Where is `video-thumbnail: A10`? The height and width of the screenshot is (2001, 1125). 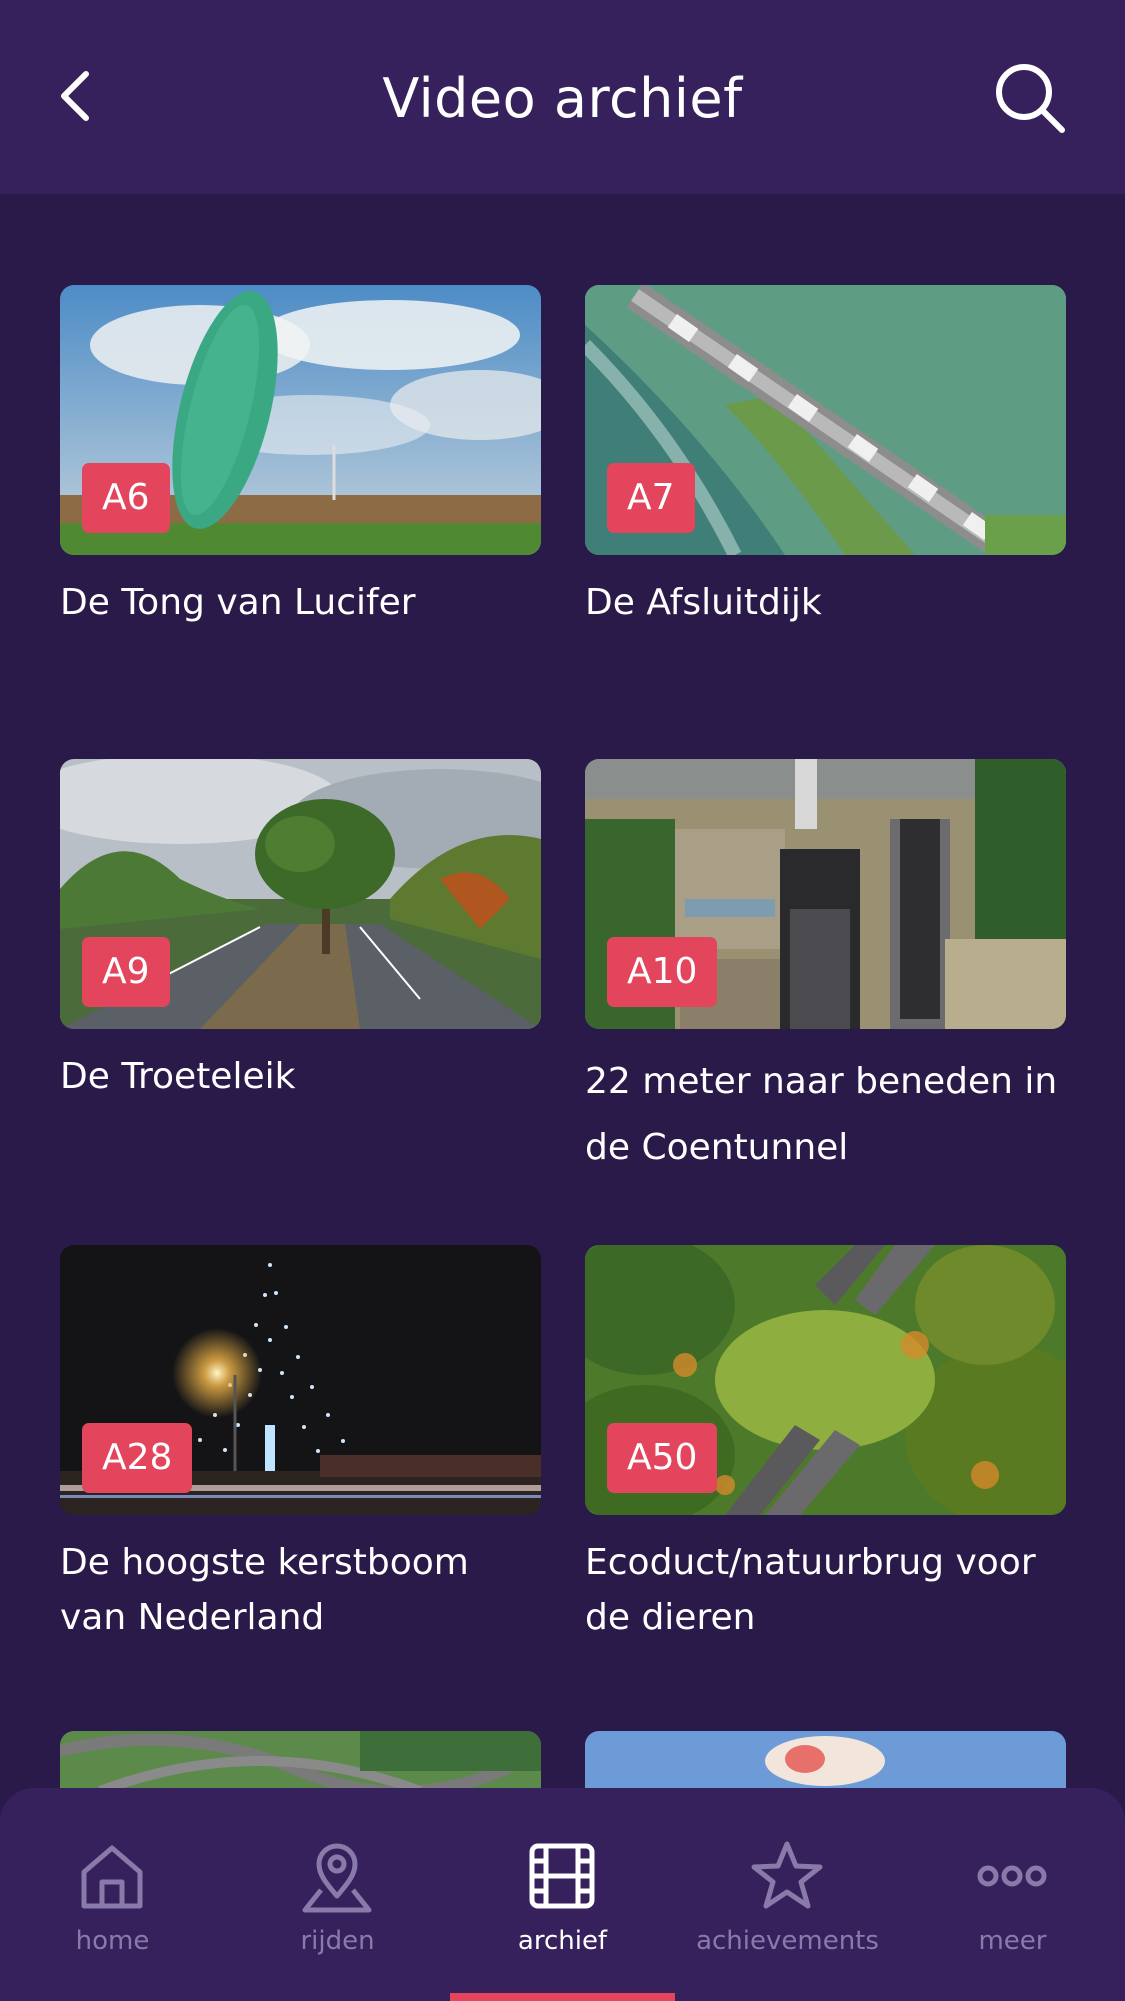
video-thumbnail: A10 is located at coordinates (825, 894).